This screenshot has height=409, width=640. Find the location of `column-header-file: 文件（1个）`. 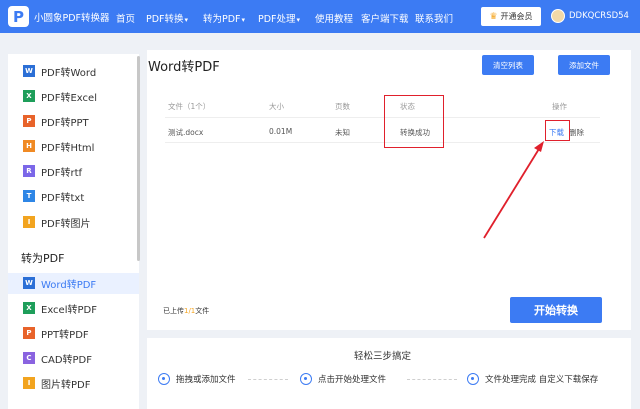

column-header-file: 文件（1个） is located at coordinates (189, 106).